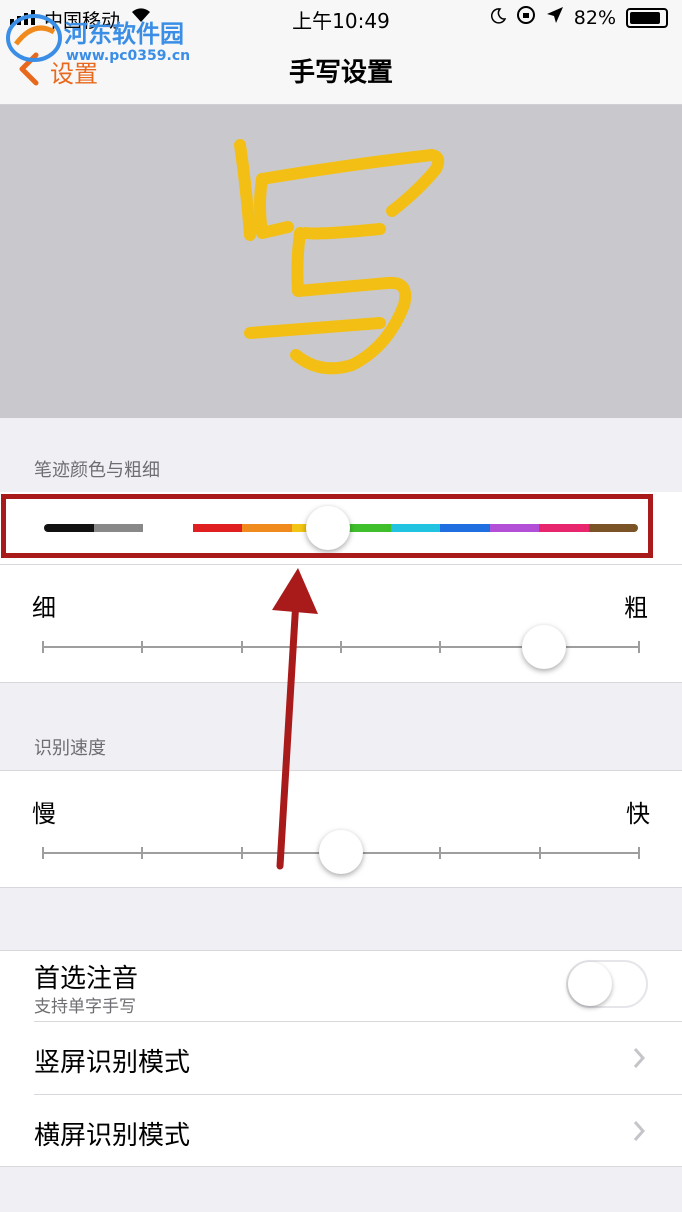  Describe the element at coordinates (44, 608) in the screenshot. I see `thin-label: 细` at that location.